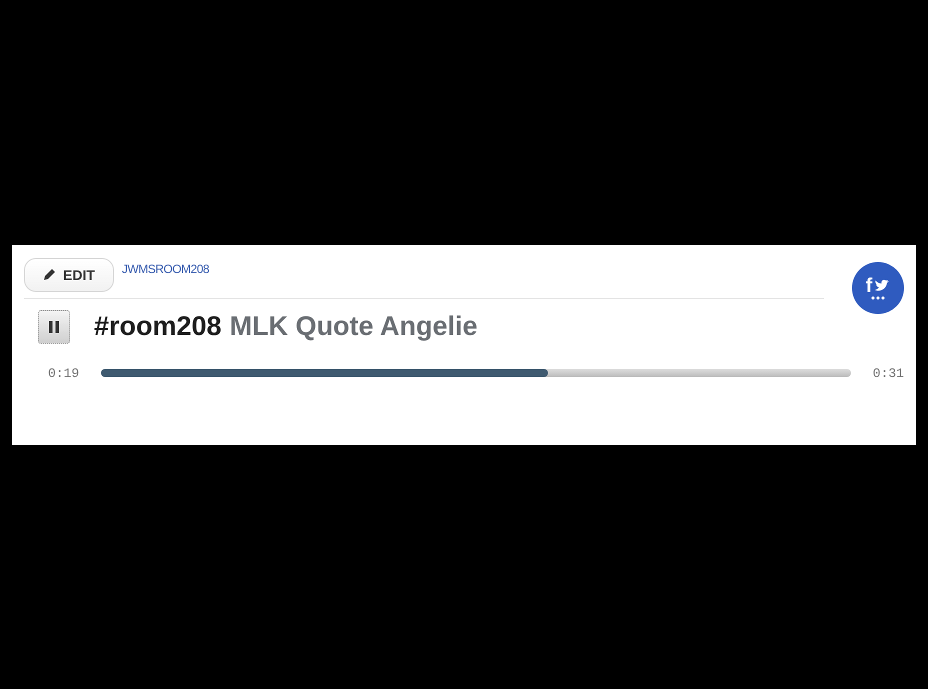 The height and width of the screenshot is (689, 928). I want to click on pencil-icon, so click(49, 274).